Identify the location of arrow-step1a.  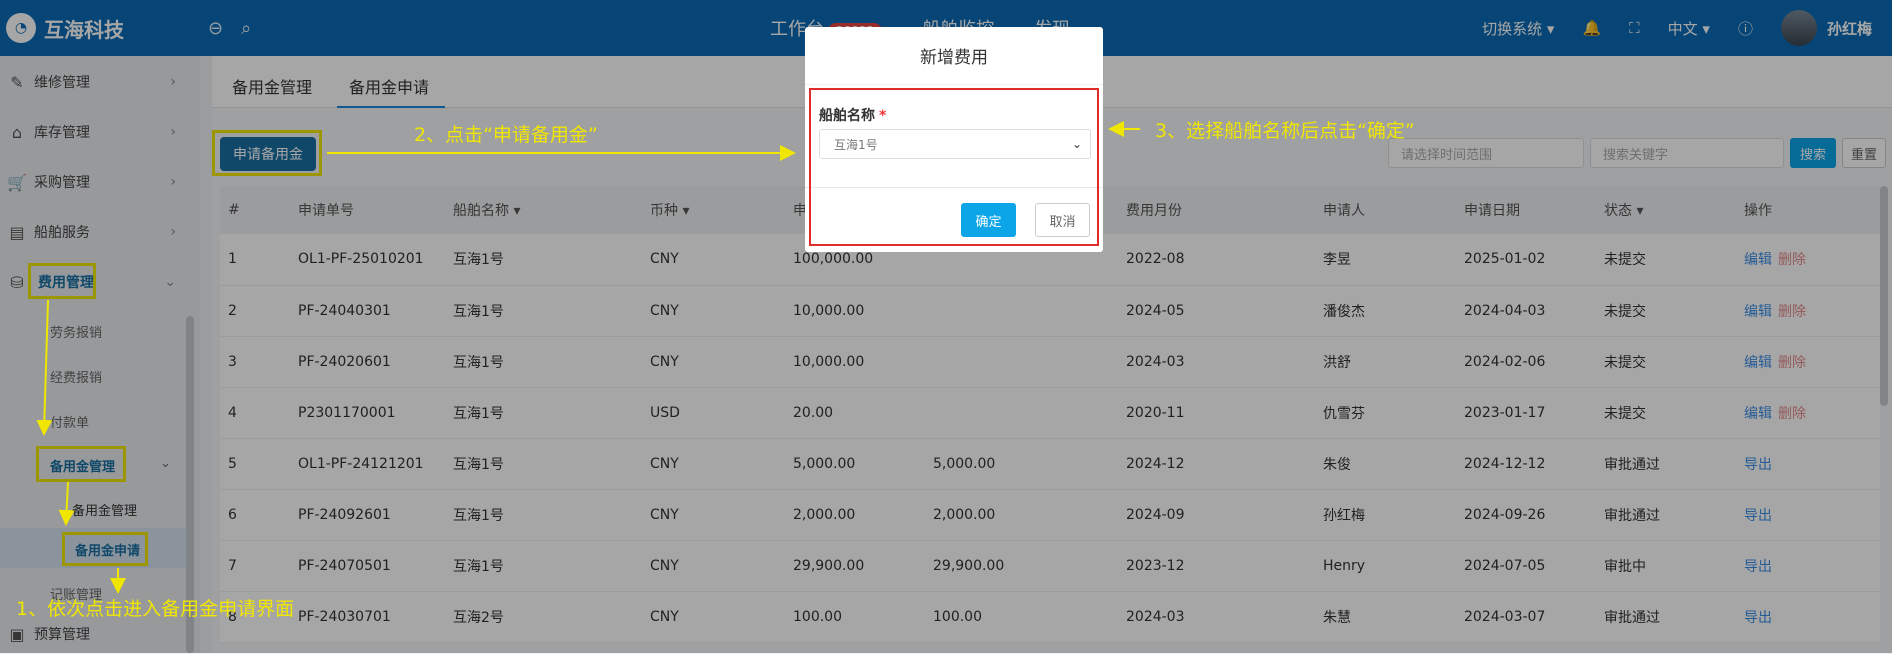
(44, 367).